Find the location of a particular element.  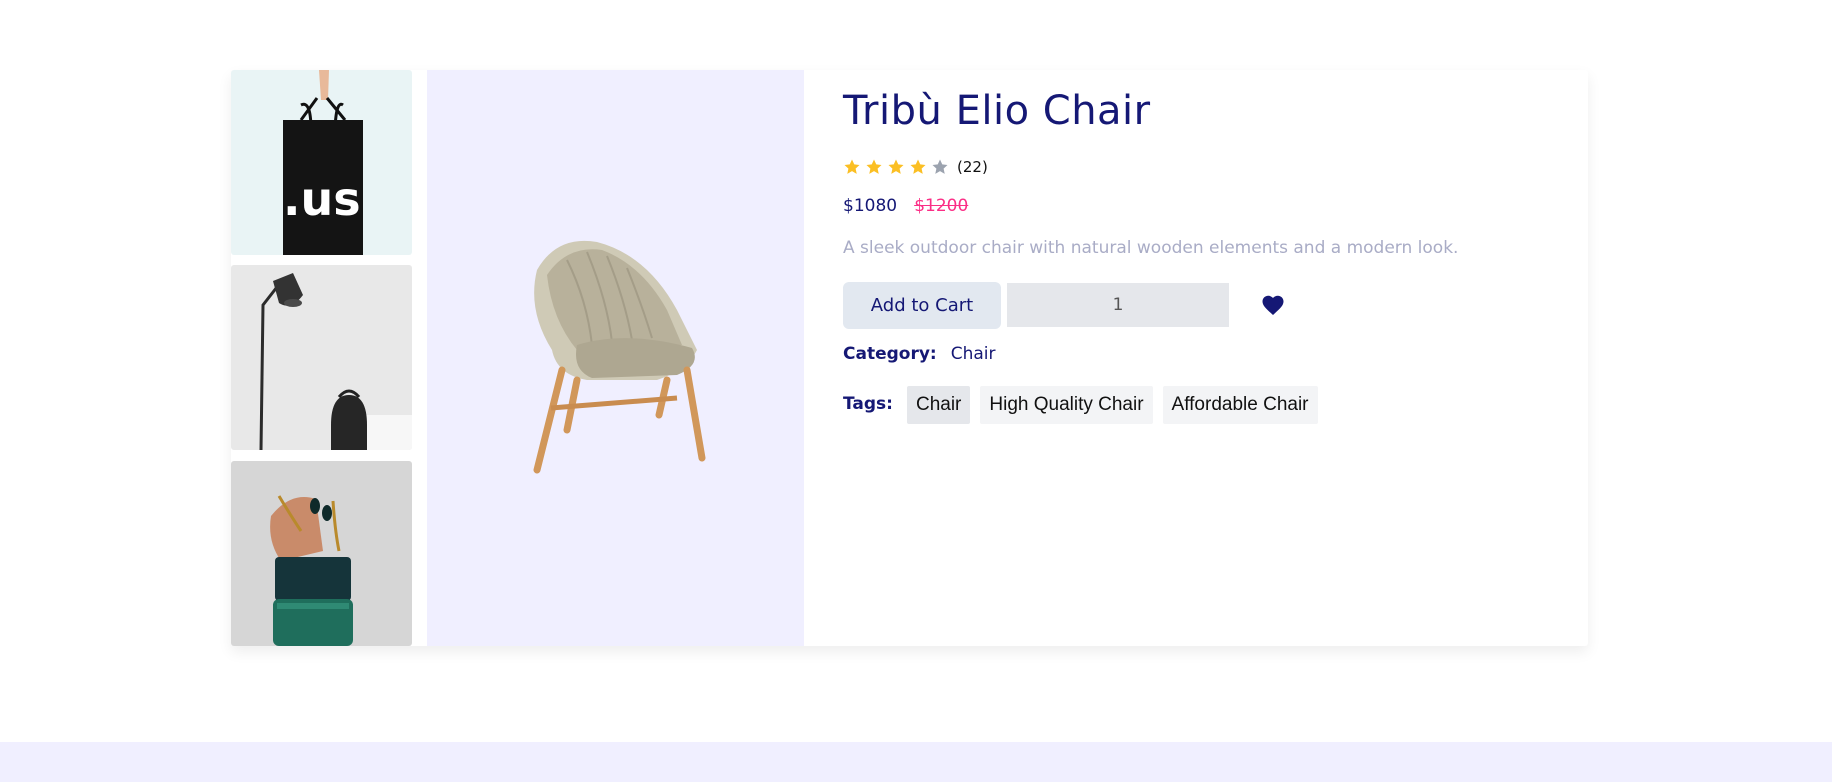

product-rating: (22) is located at coordinates (915, 167).